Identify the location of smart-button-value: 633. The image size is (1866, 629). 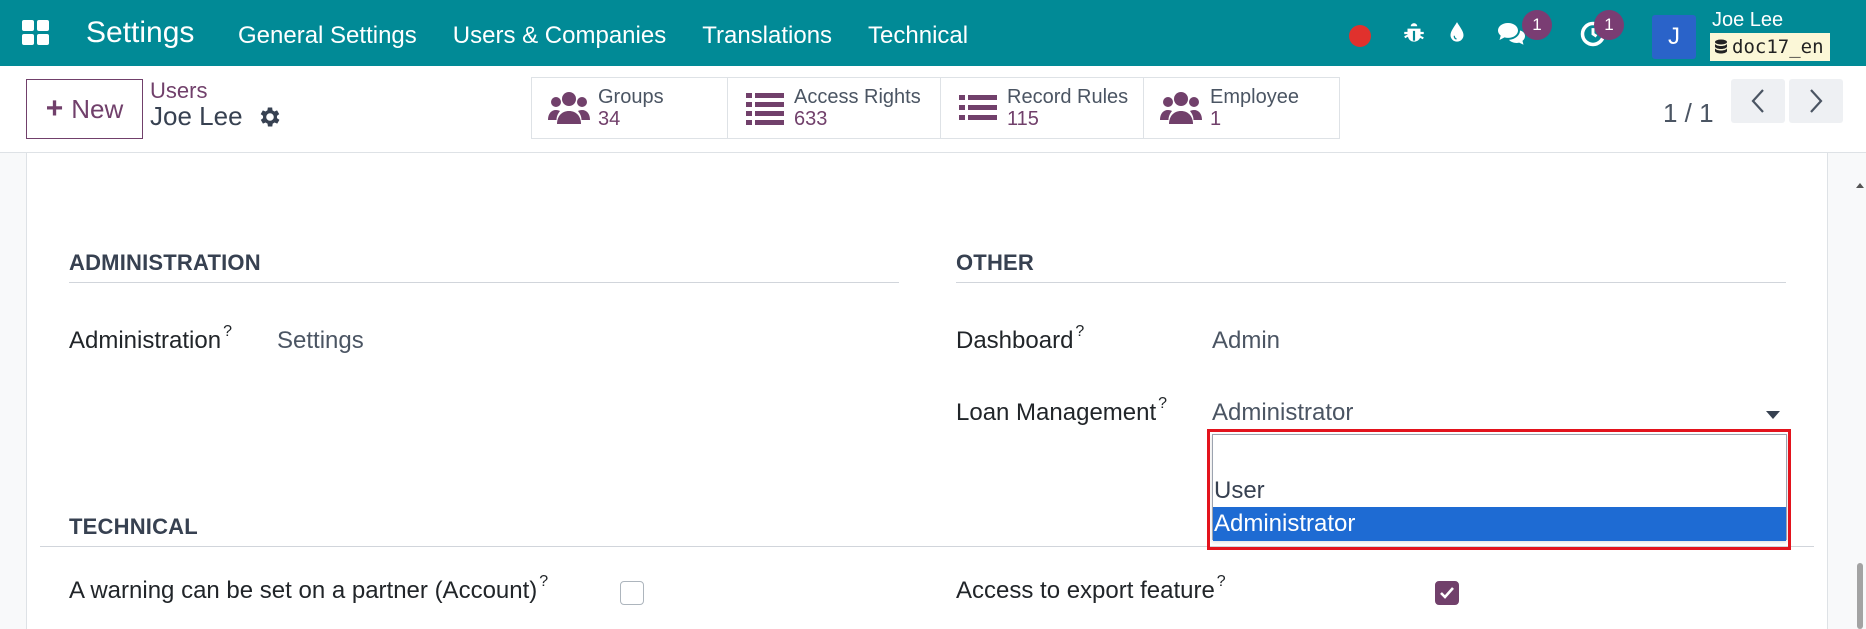
(811, 119).